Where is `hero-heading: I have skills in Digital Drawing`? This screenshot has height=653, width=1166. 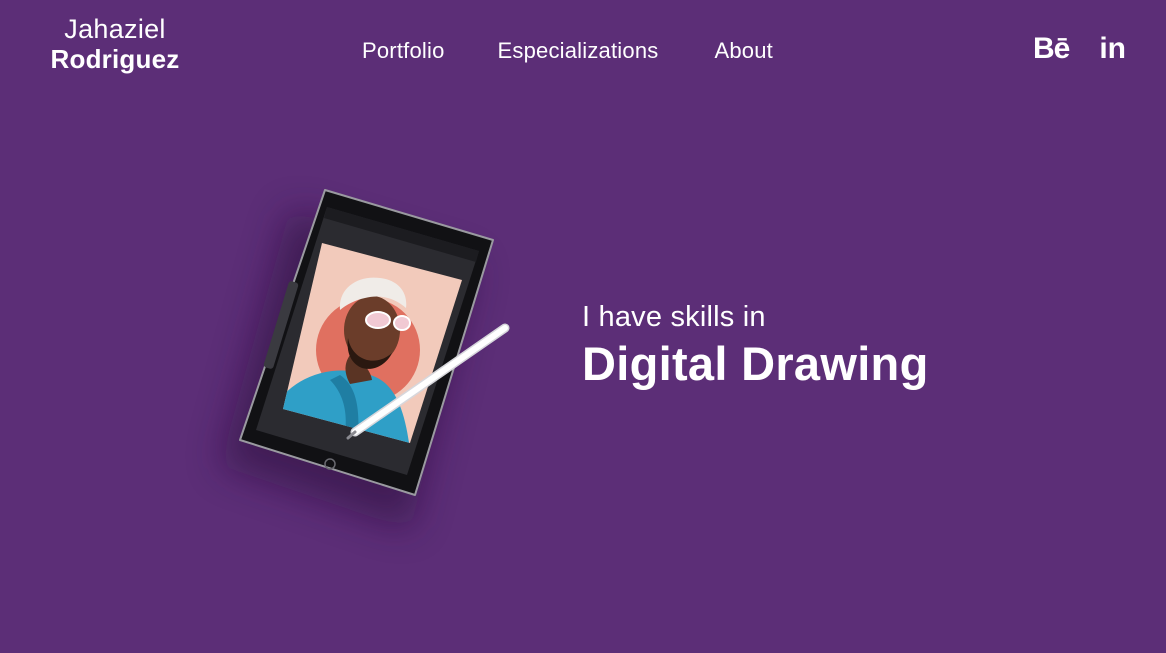
hero-heading: I have skills in Digital Drawing is located at coordinates (755, 347).